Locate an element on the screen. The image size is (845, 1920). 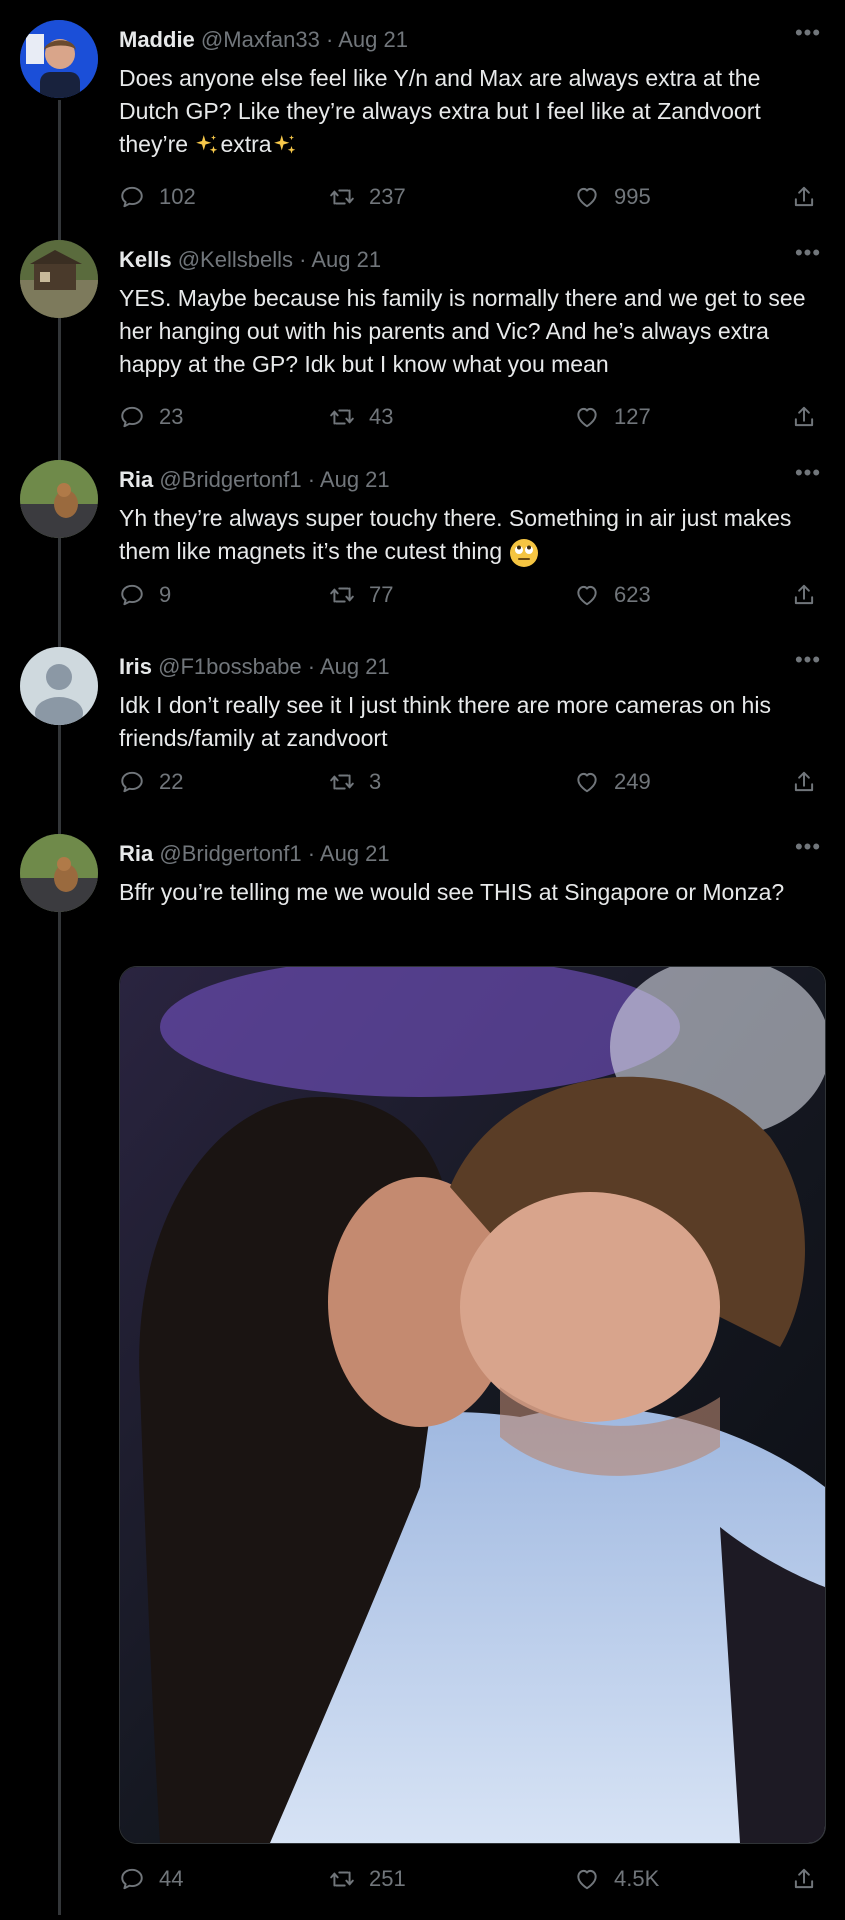
like-button: 127 is located at coordinates (612, 417).